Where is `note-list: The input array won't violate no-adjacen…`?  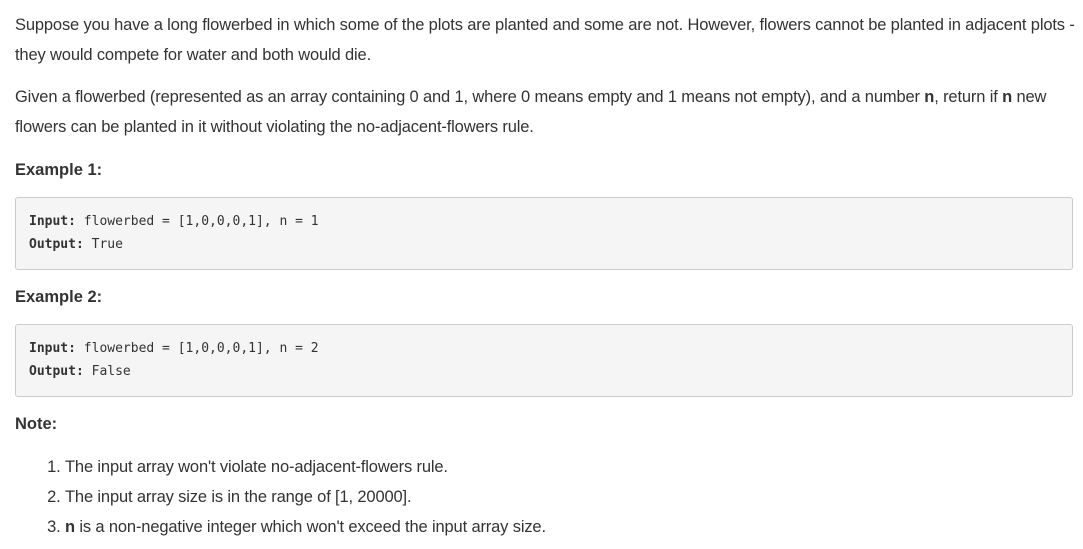
note-list: The input array won't violate no-adjacen… is located at coordinates (280, 497).